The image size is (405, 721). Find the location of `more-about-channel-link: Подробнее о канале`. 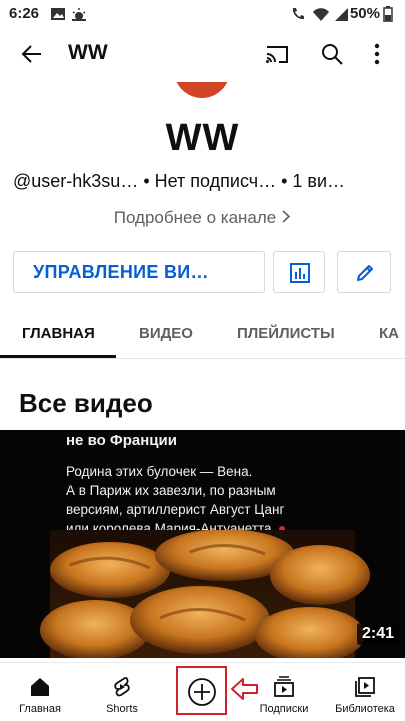

more-about-channel-link: Подробнее о канале is located at coordinates (202, 218).